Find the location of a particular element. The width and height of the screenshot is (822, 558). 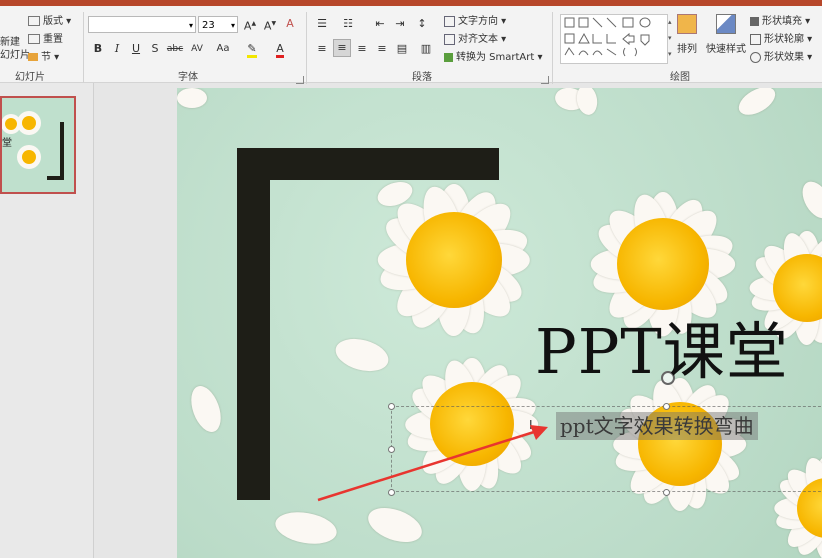

annotation-arrow is located at coordinates (432, 463).